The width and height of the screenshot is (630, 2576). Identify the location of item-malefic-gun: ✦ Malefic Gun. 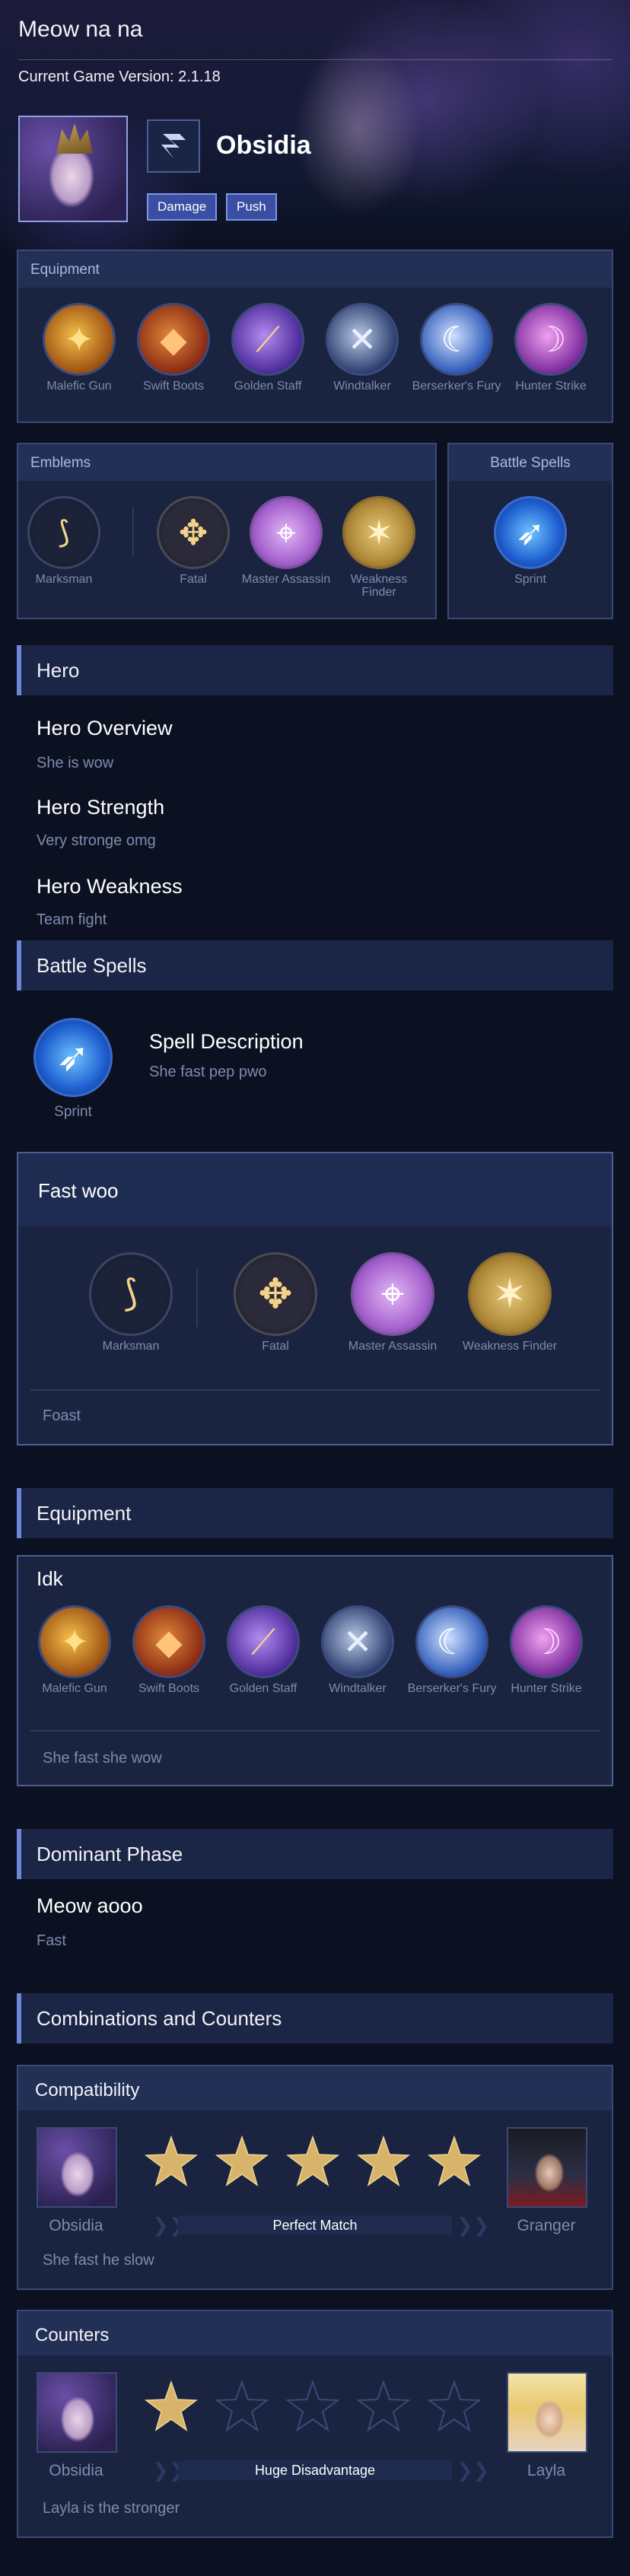
(79, 348).